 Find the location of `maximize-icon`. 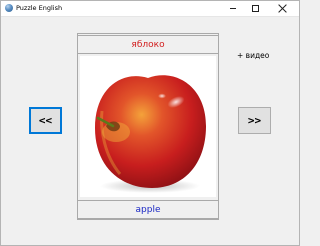

maximize-icon is located at coordinates (255, 8).